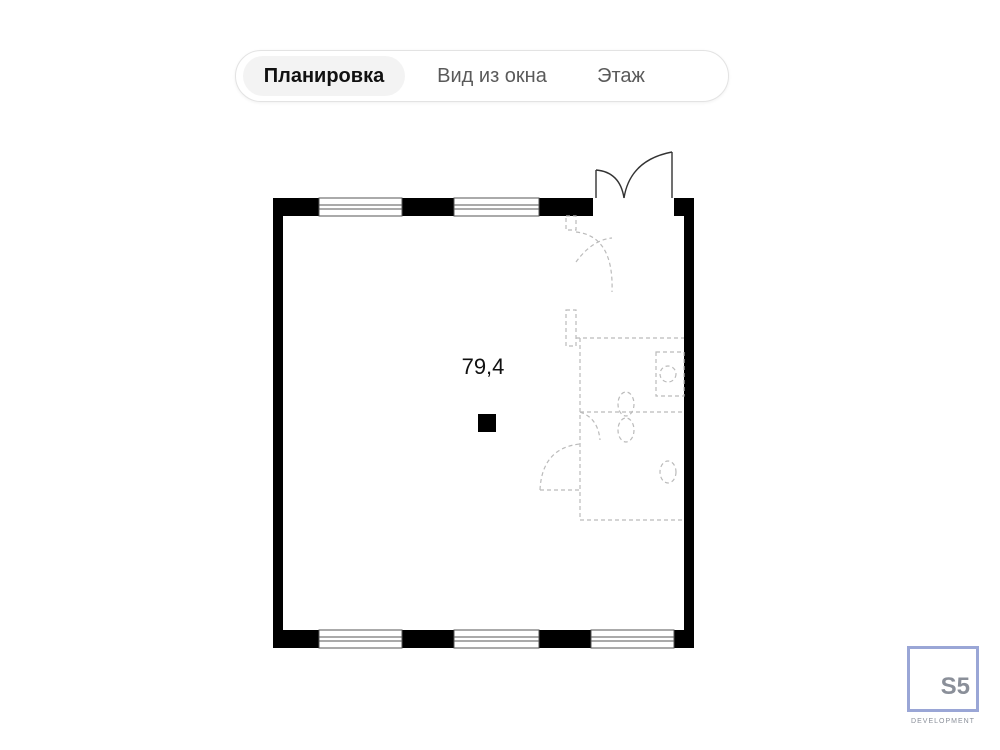 The height and width of the screenshot is (750, 1000). I want to click on developer-logo: S5, so click(943, 679).